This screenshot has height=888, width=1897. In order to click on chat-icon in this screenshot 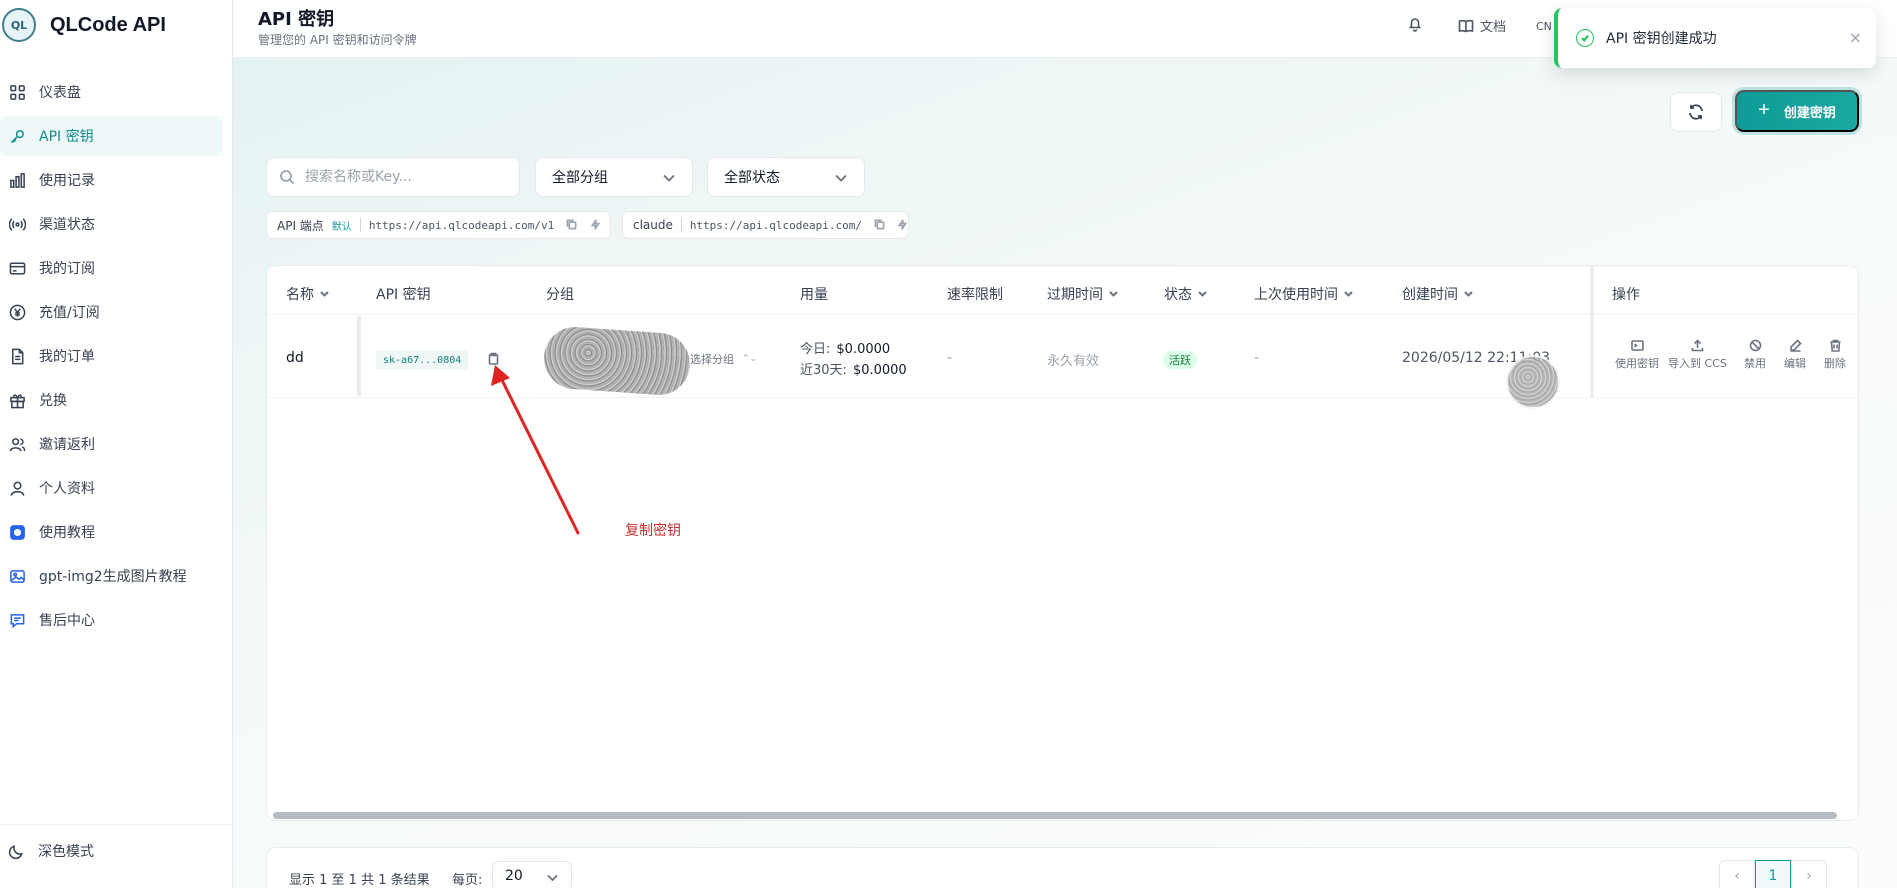, I will do `click(17, 620)`.